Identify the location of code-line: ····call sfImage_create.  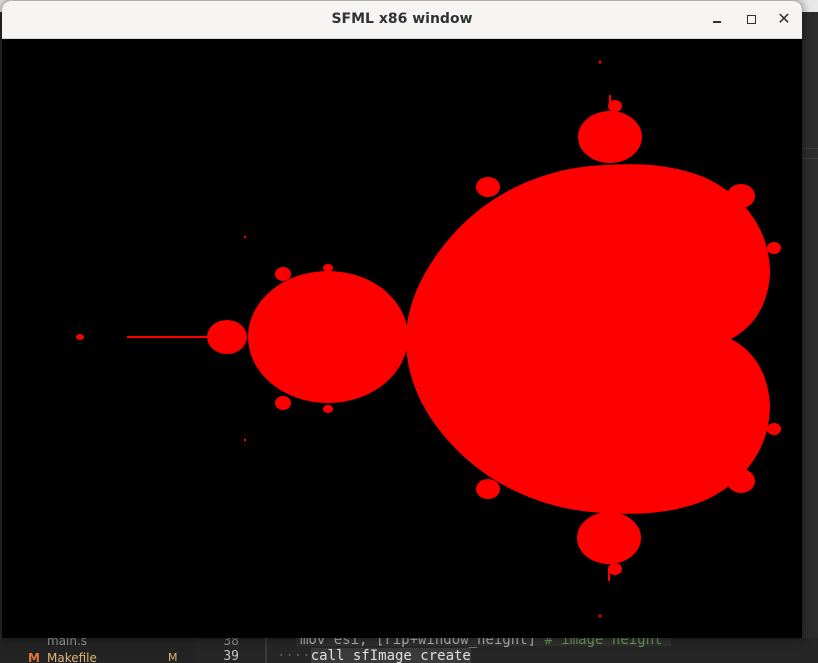
(374, 655).